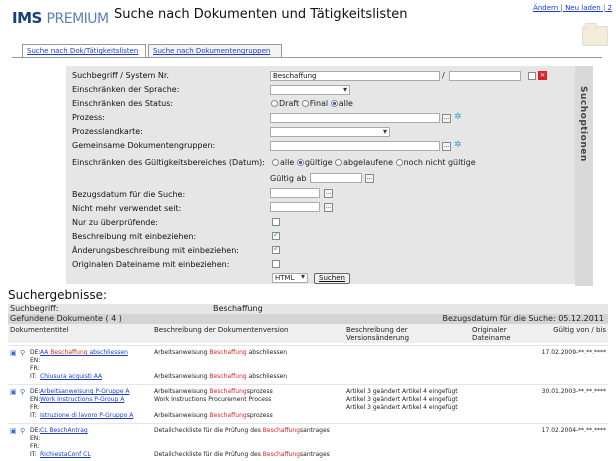 Image resolution: width=616 pixels, height=461 pixels. What do you see at coordinates (276, 249) in the screenshot?
I see `changedesc-checkbox` at bounding box center [276, 249].